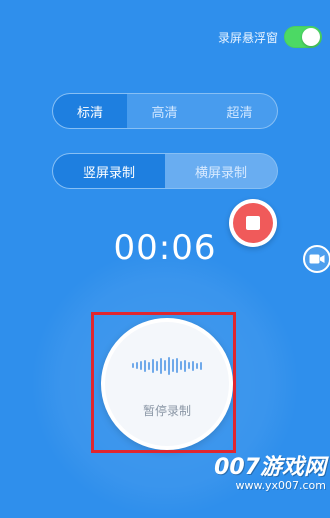 The width and height of the screenshot is (330, 518). I want to click on orientation-option-portrait: 竖屏录制, so click(109, 171).